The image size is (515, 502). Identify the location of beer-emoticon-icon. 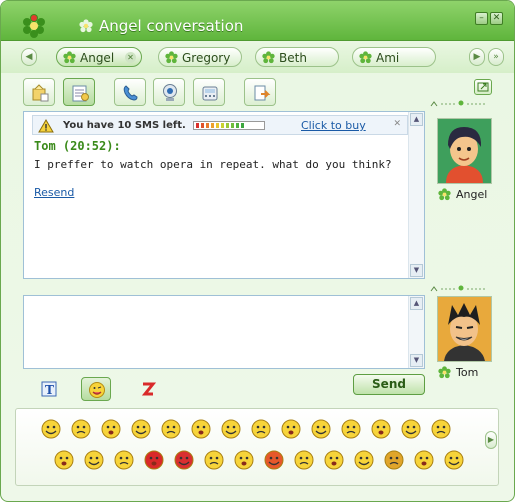
(394, 460).